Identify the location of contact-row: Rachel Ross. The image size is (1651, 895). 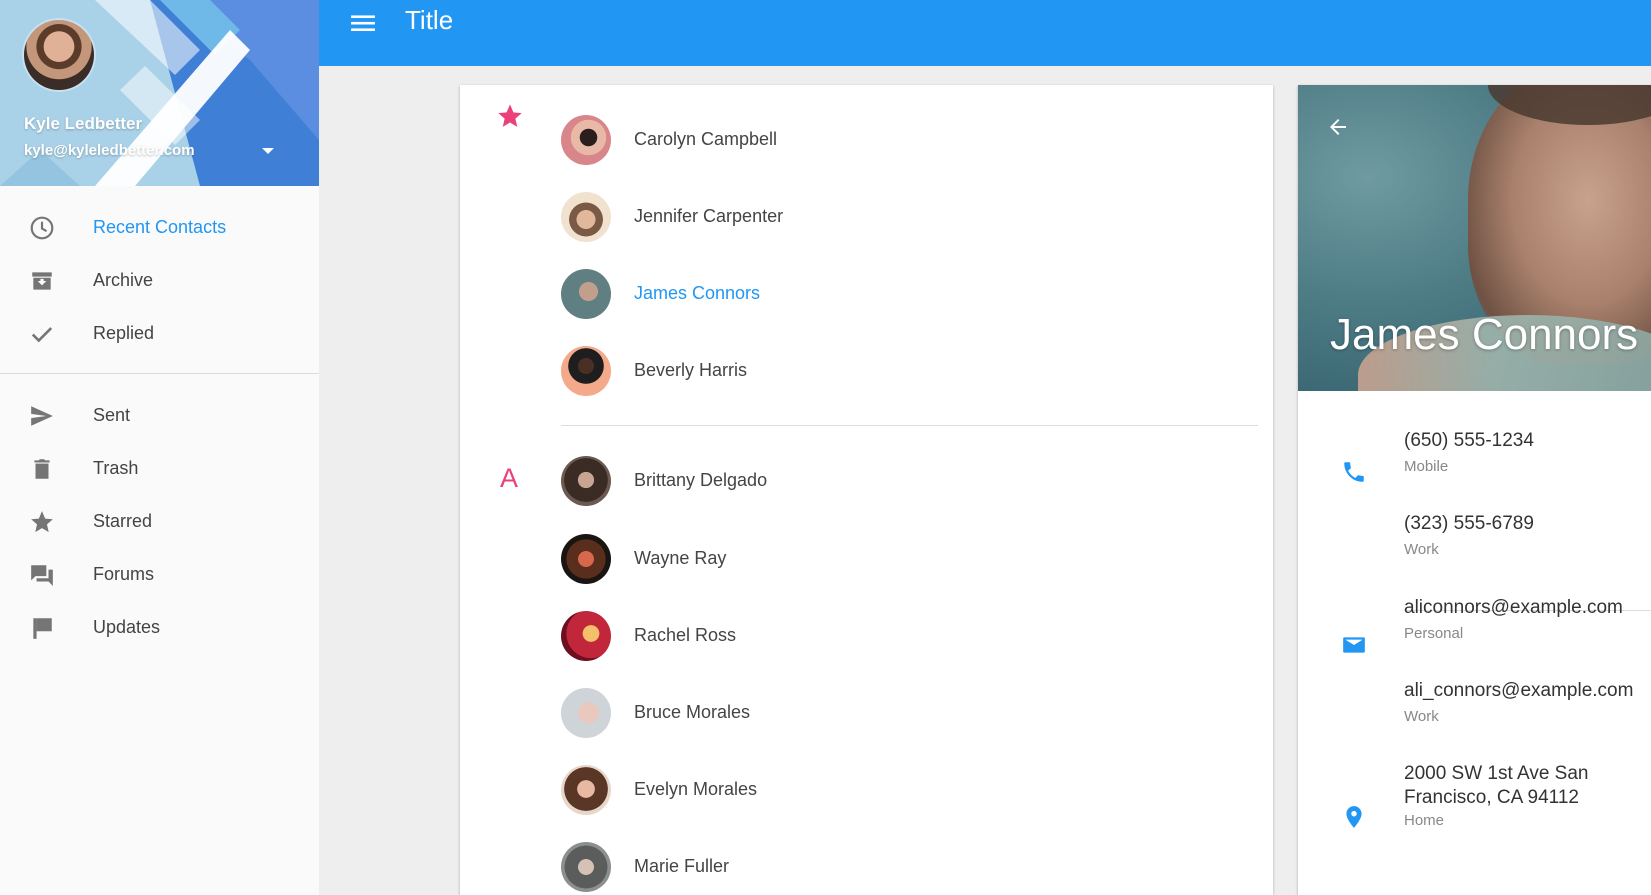
(866, 635).